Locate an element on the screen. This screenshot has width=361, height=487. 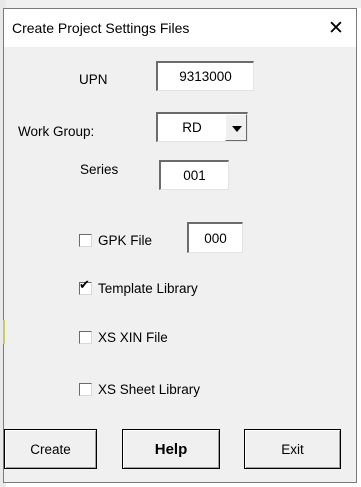
help-button: Help is located at coordinates (171, 449).